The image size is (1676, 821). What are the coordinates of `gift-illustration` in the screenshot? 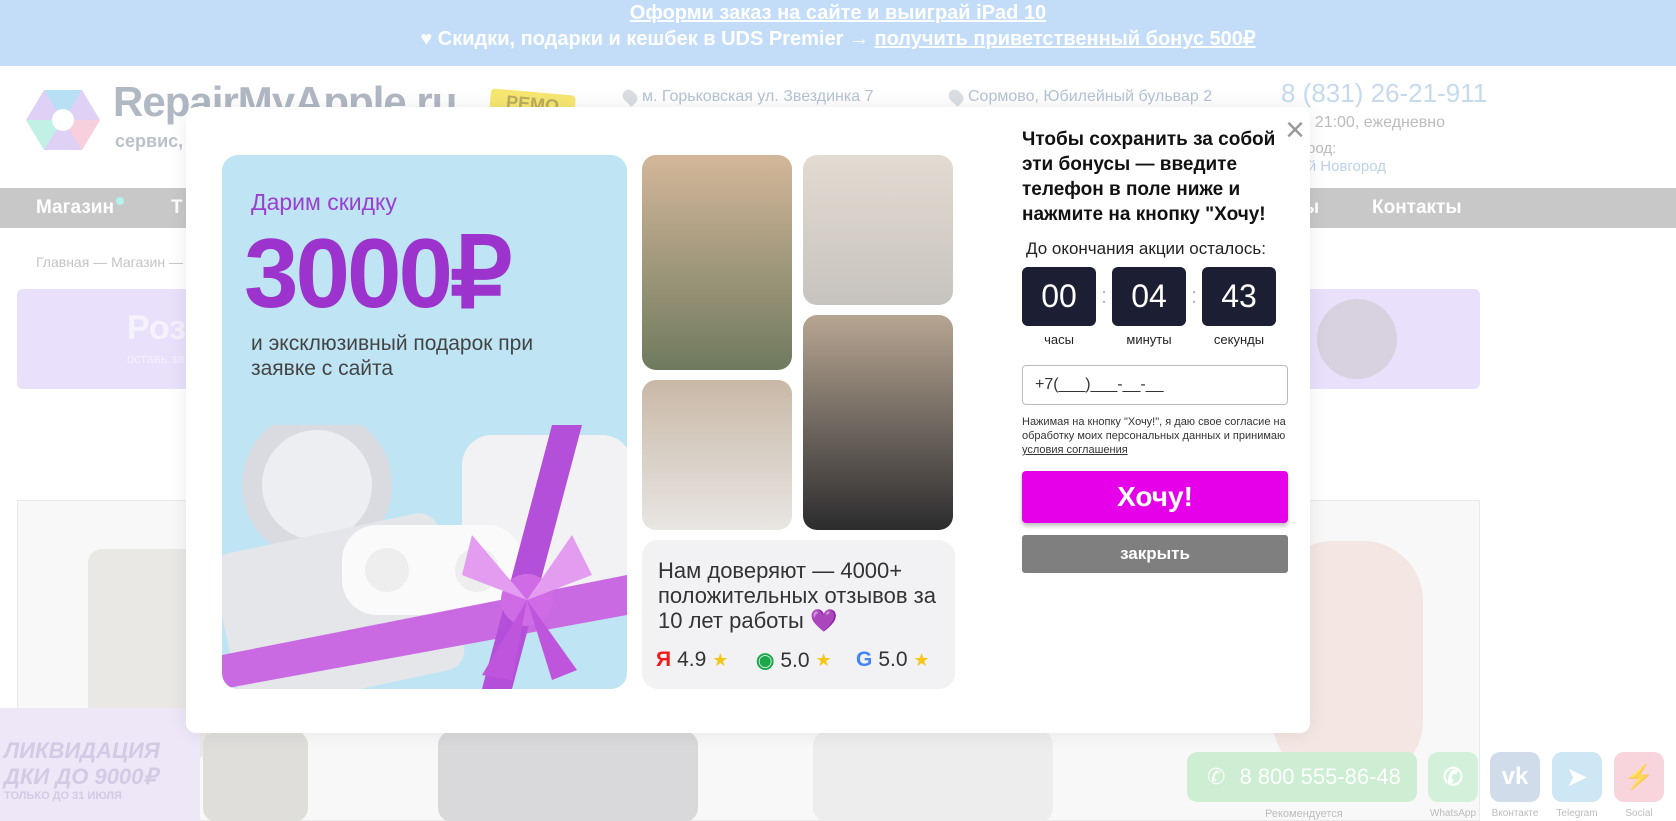 It's located at (424, 557).